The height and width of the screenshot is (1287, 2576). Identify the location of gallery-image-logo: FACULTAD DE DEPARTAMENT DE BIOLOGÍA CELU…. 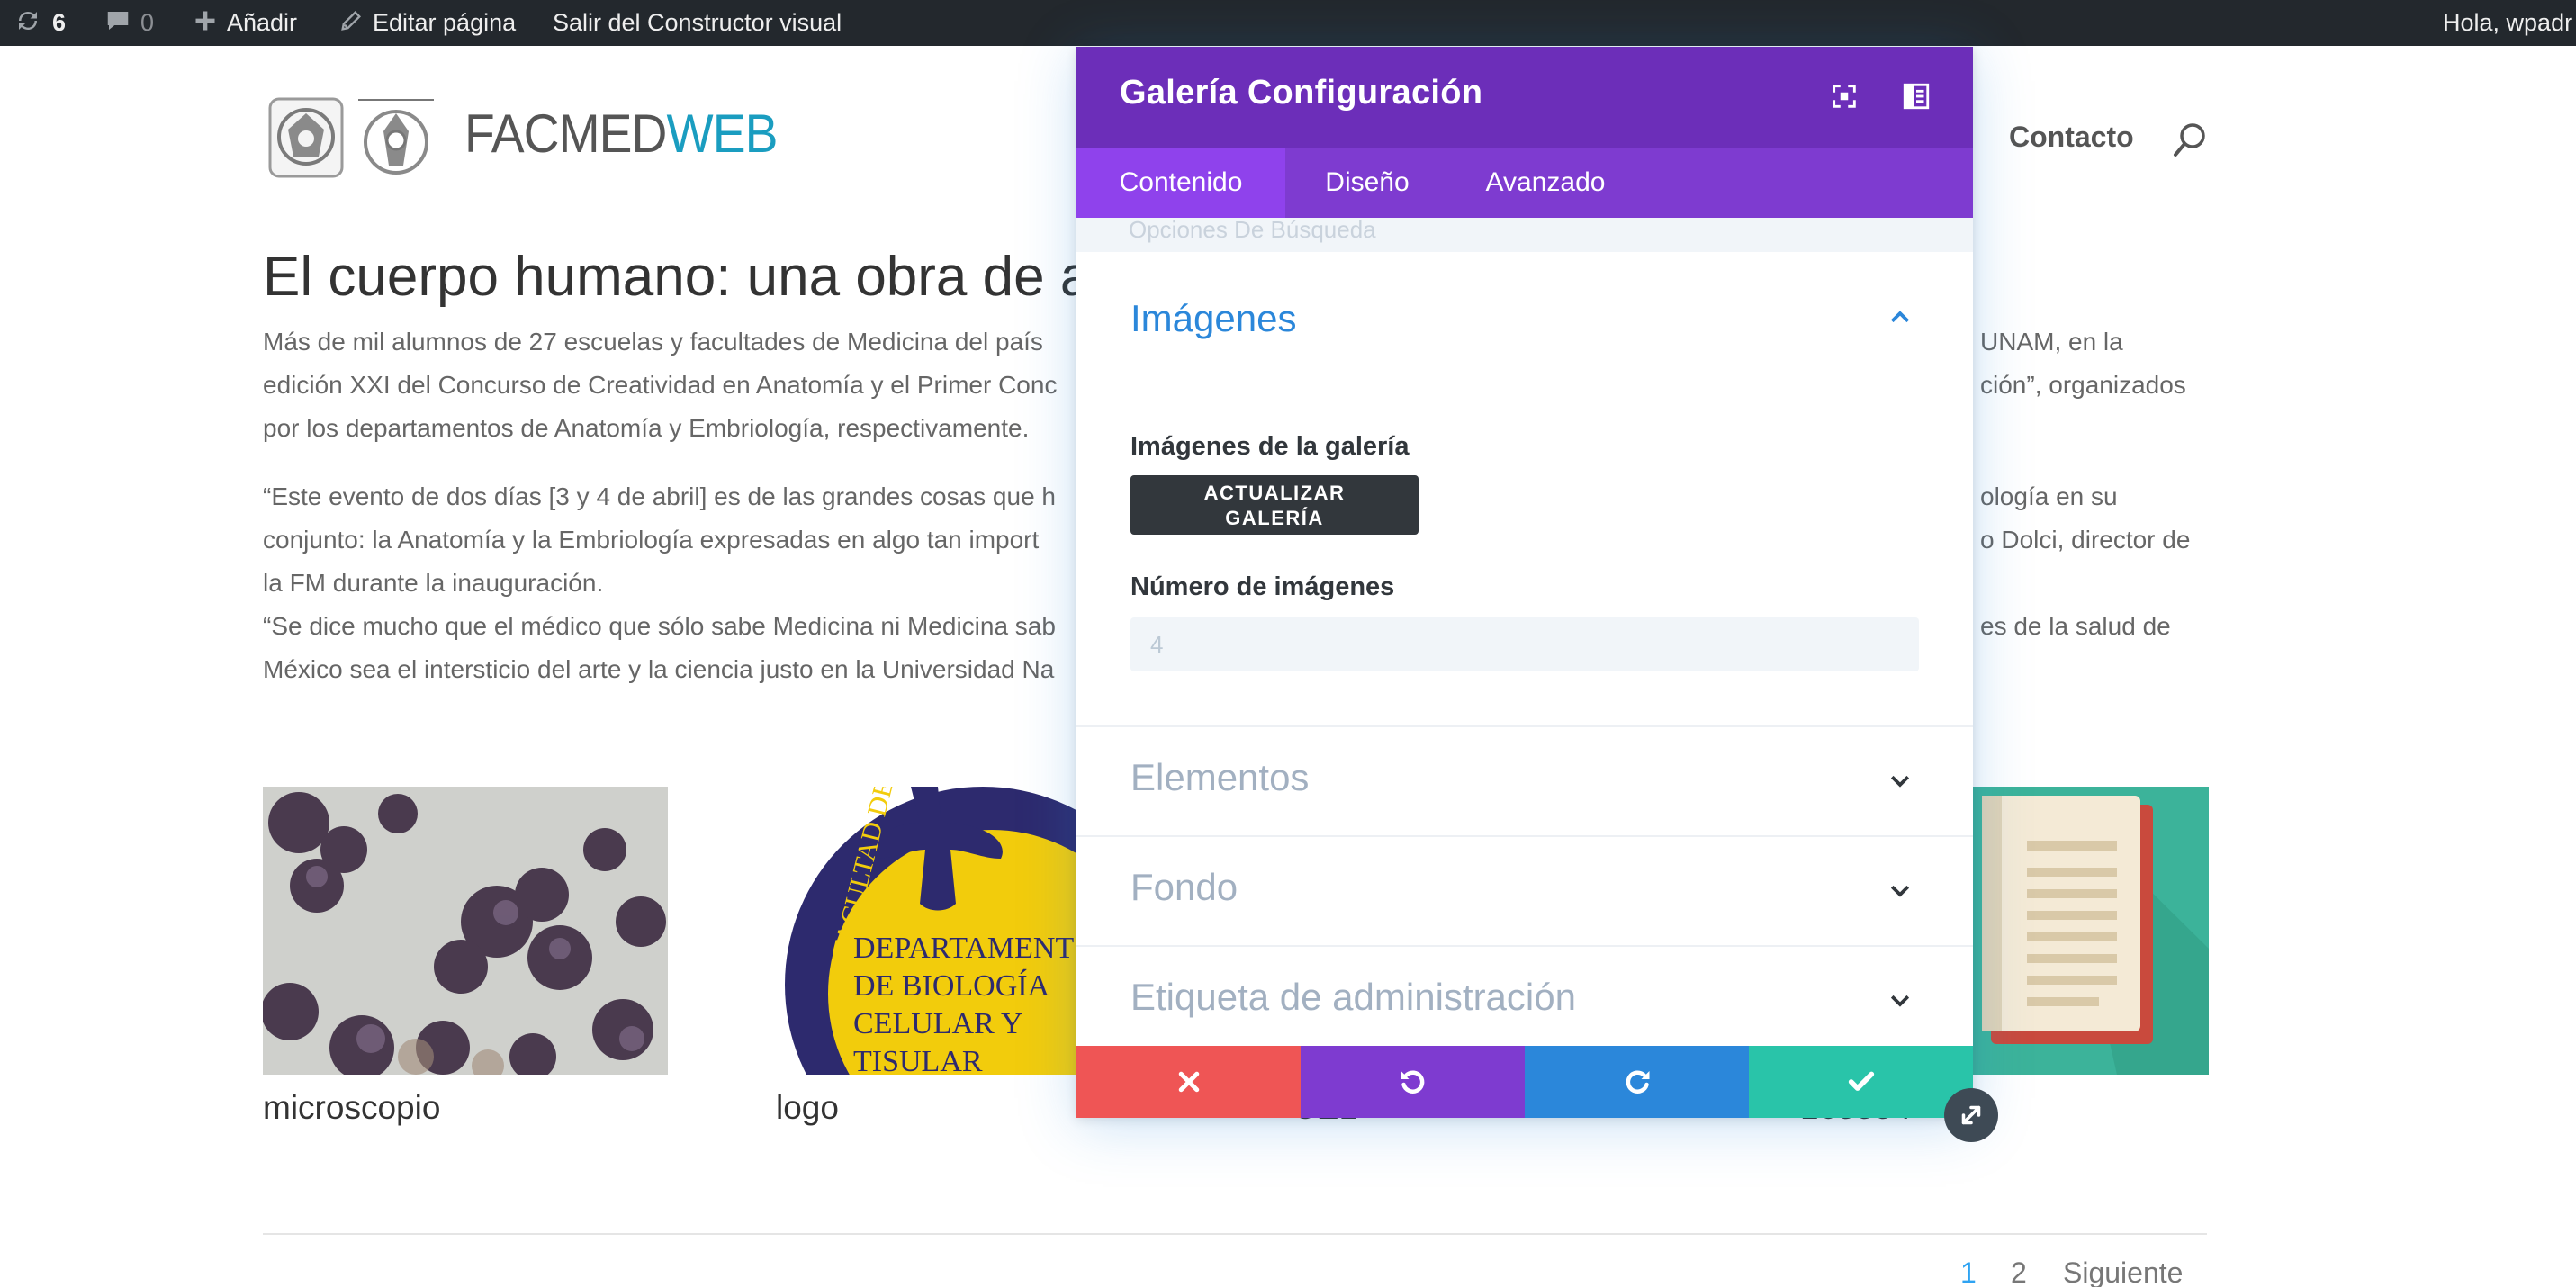
(929, 931).